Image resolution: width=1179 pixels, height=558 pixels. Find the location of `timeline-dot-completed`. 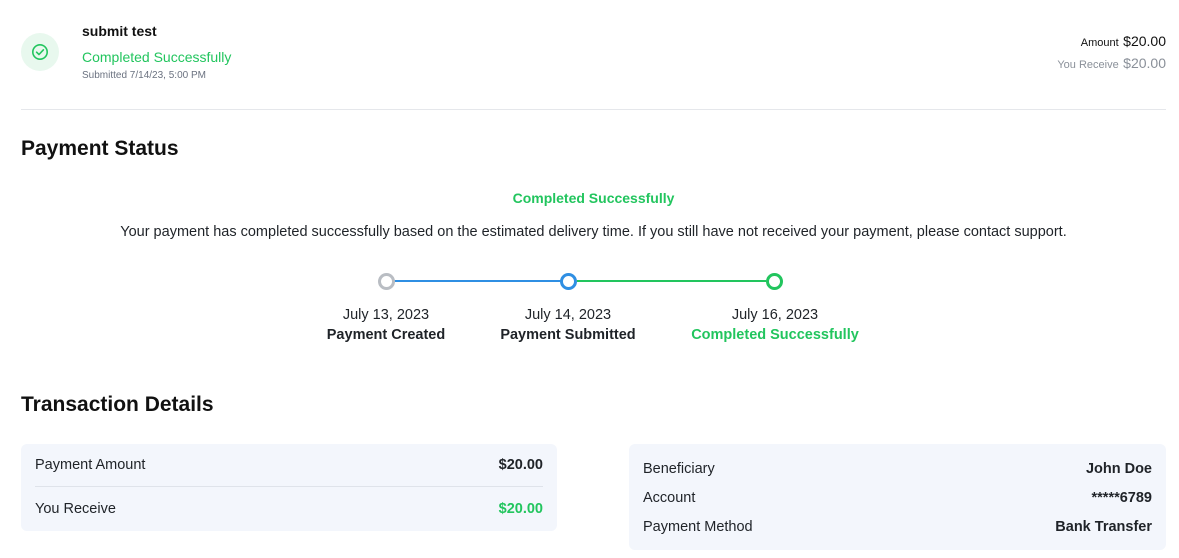

timeline-dot-completed is located at coordinates (774, 281).